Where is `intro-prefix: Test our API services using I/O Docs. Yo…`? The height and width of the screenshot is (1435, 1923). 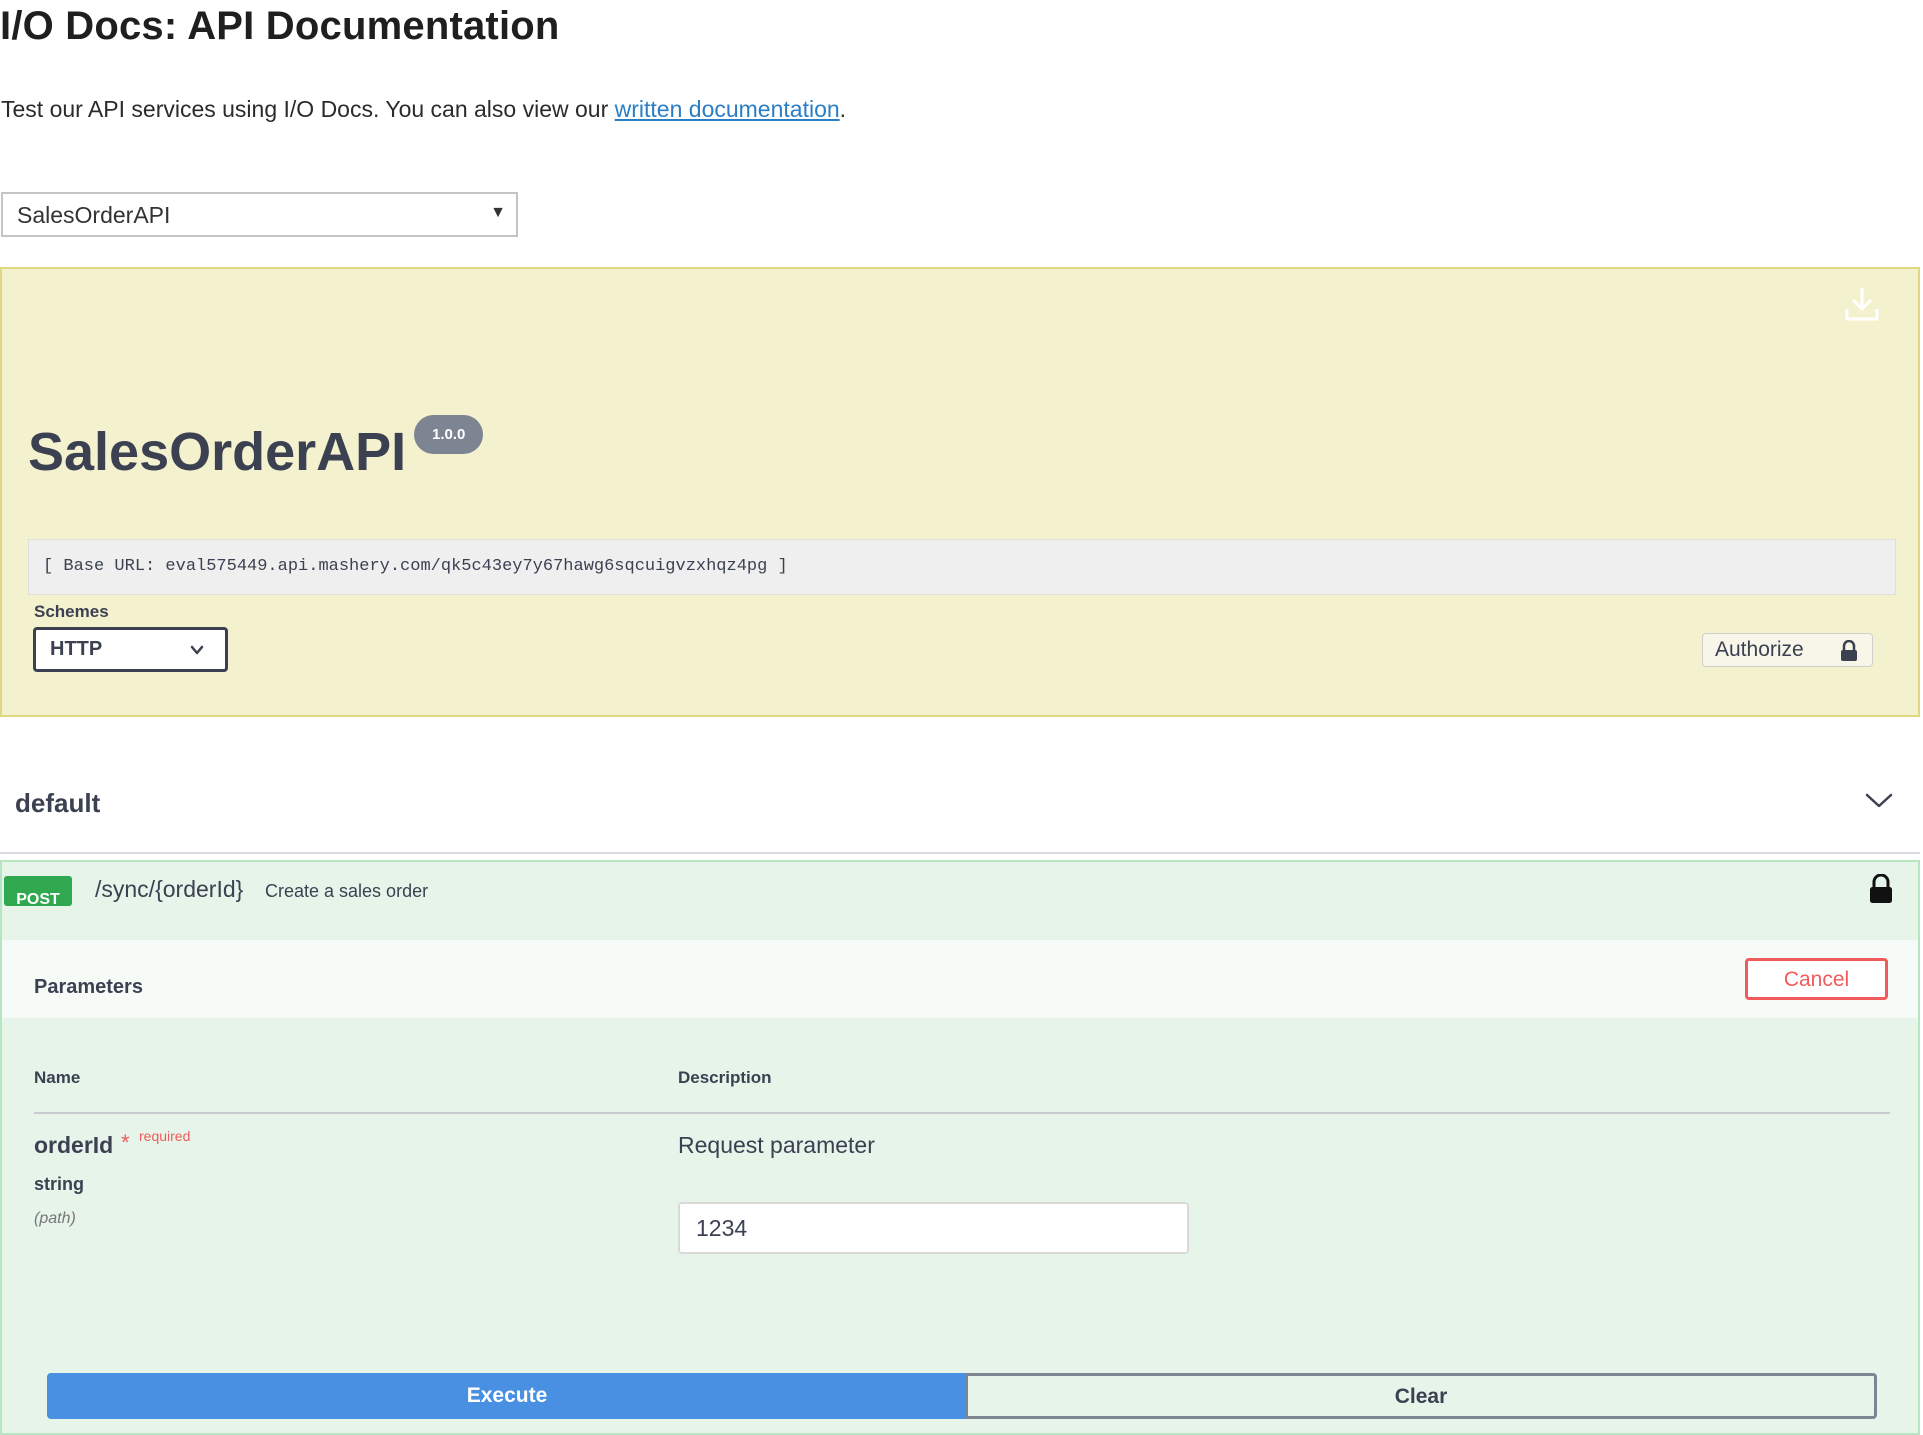
intro-prefix: Test our API services using I/O Docs. Yo… is located at coordinates (308, 109).